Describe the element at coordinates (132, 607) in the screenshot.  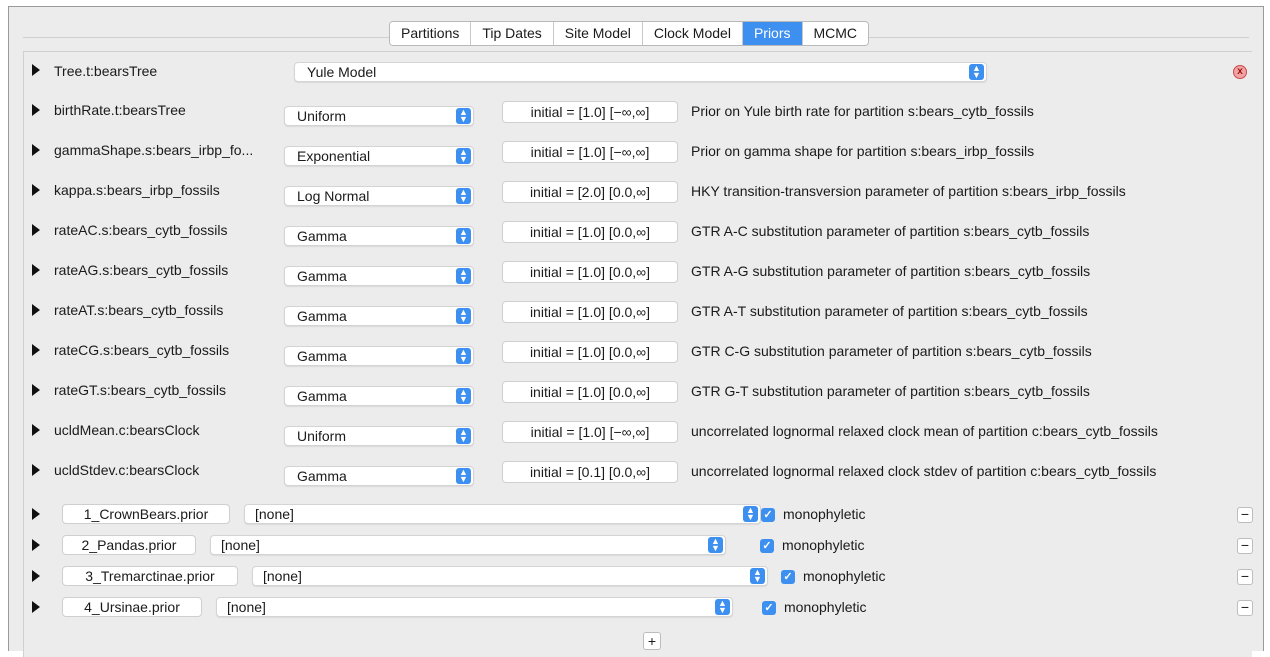
I see `taxon-set-button: 4_Ursinae.prior` at that location.